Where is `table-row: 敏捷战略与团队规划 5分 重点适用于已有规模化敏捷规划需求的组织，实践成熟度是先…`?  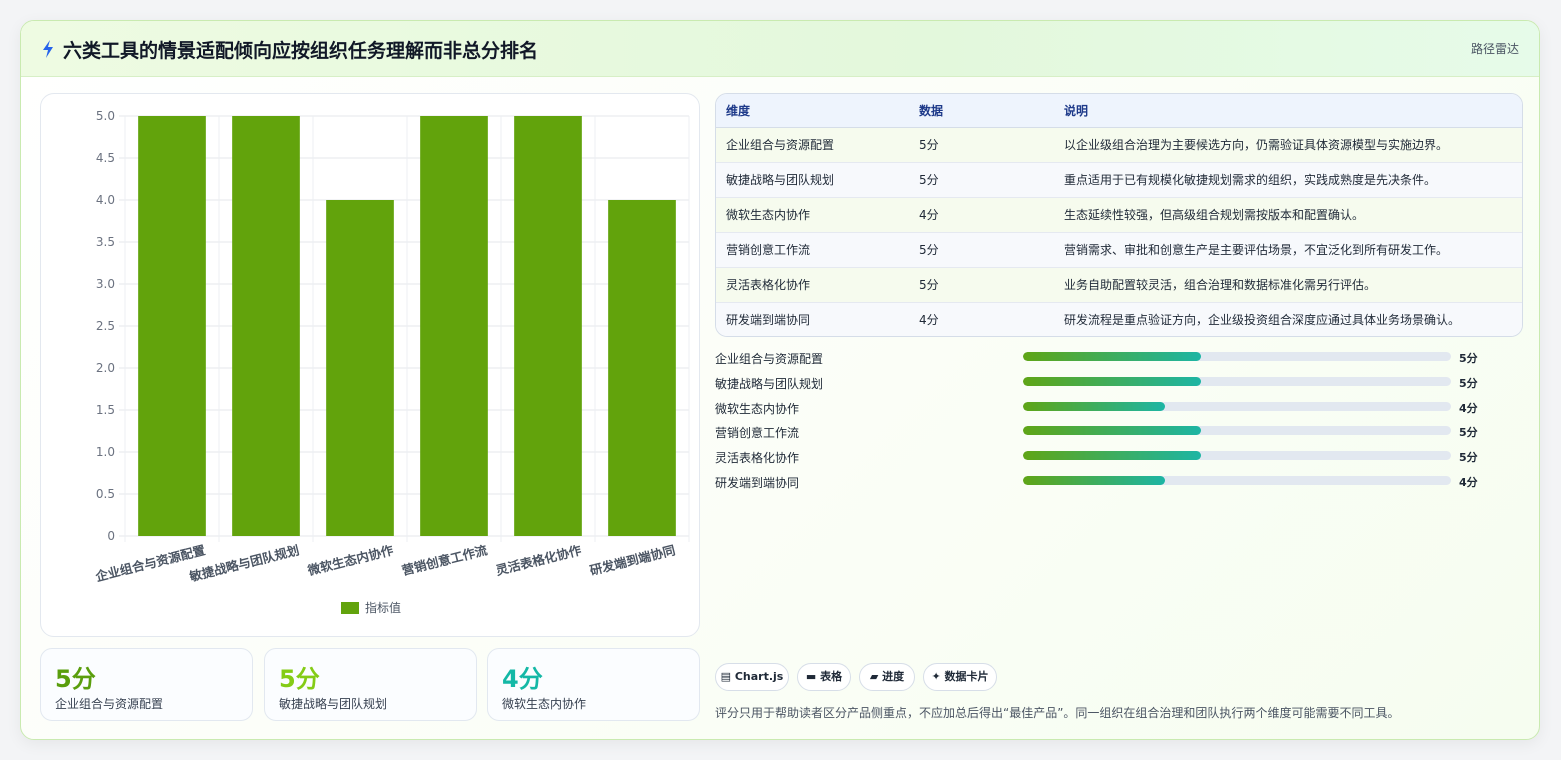 table-row: 敏捷战略与团队规划 5分 重点适用于已有规模化敏捷规划需求的组织，实践成熟度是先… is located at coordinates (1119, 180).